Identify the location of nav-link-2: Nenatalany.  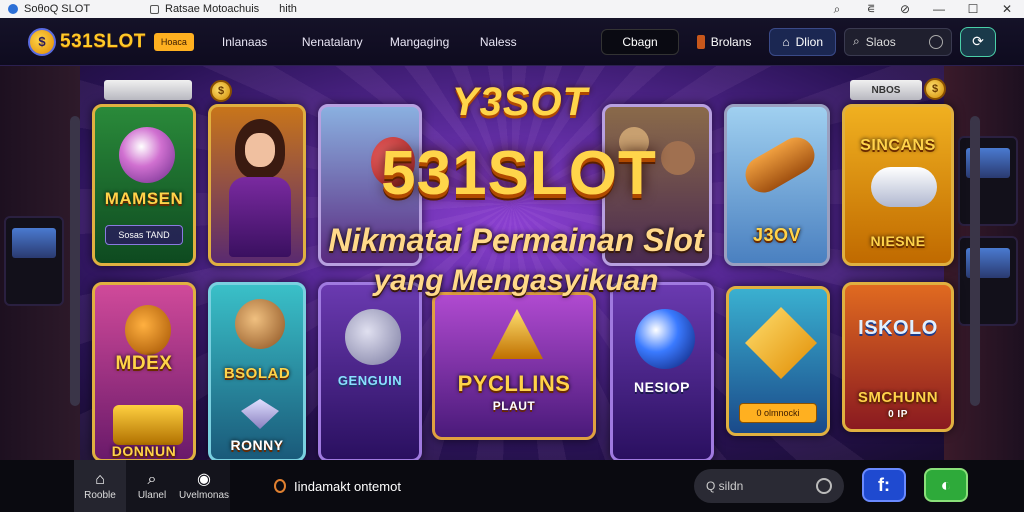
(346, 42).